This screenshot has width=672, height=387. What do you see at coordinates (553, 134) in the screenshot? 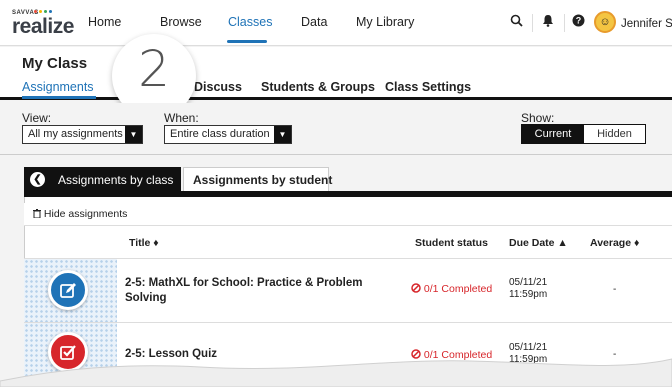
I see `show-current-button: Current` at bounding box center [553, 134].